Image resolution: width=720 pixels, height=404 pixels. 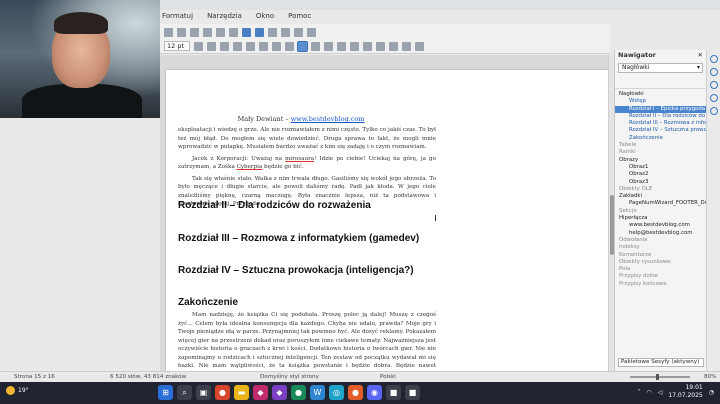 What do you see at coordinates (194, 32) in the screenshot?
I see `redo-icon` at bounding box center [194, 32].